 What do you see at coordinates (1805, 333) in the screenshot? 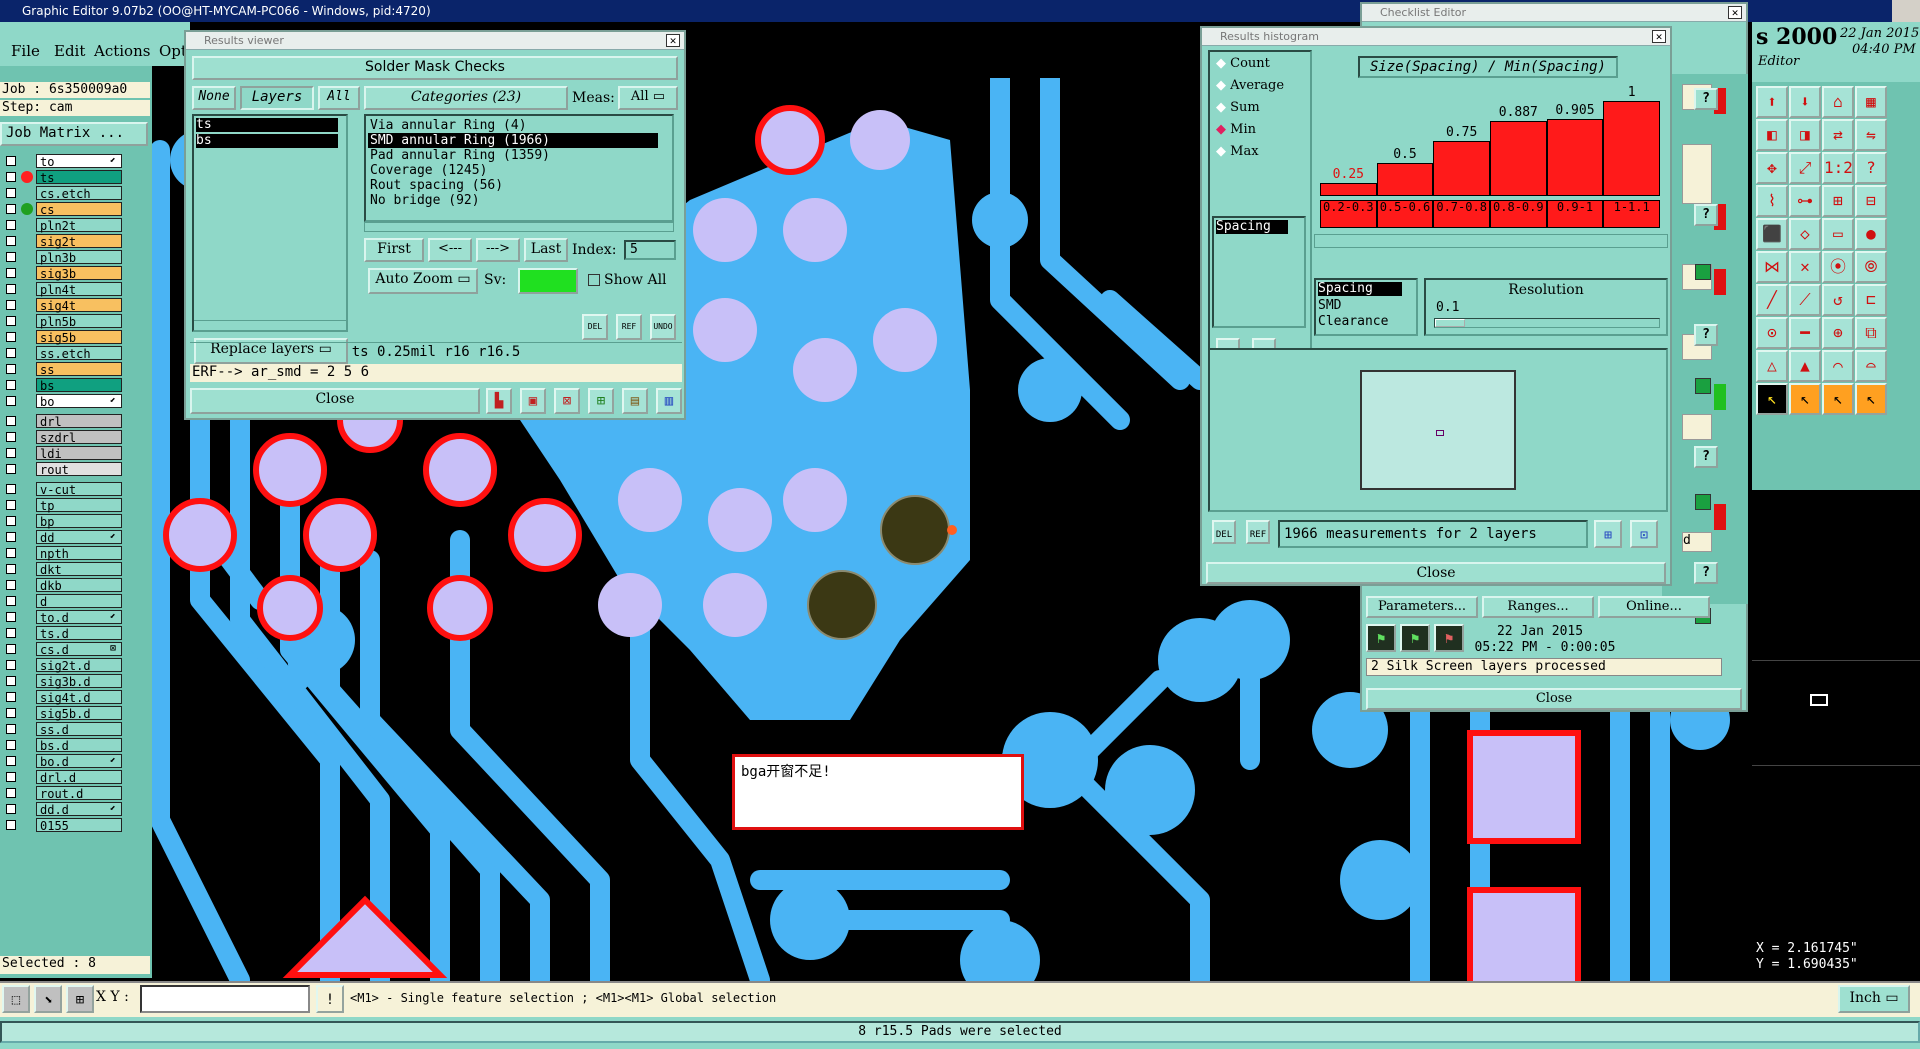
I see `minus-icon: ━` at bounding box center [1805, 333].